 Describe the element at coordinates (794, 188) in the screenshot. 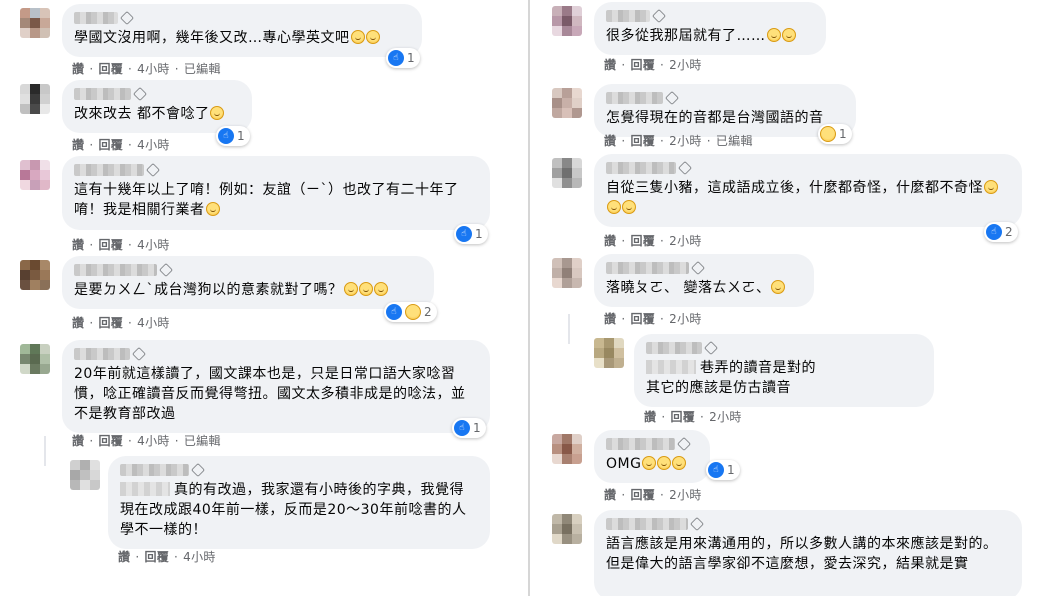

I see `comment-text-content: 自從三隻小豬，這成語成立後，什麼都奇怪，什麼都不奇怪` at that location.